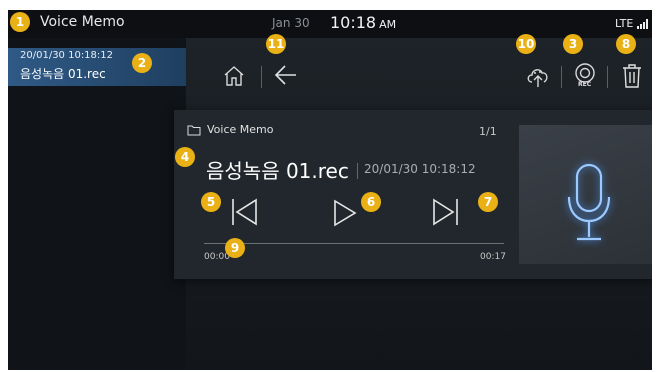  Describe the element at coordinates (63, 74) in the screenshot. I see `list-item-name: 음성녹음 01.rec` at that location.